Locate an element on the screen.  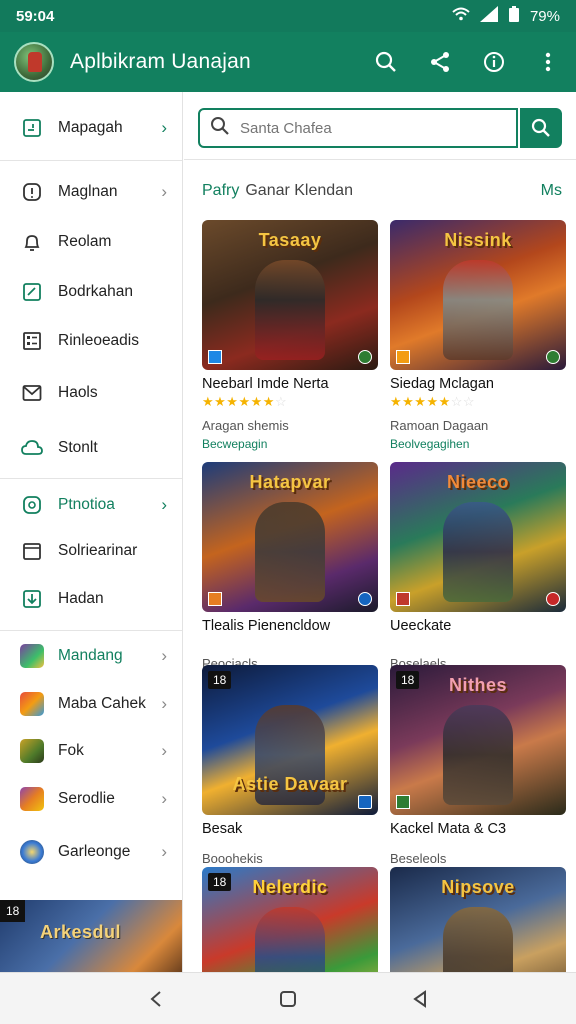
recents-icon is located at coordinates (420, 999).